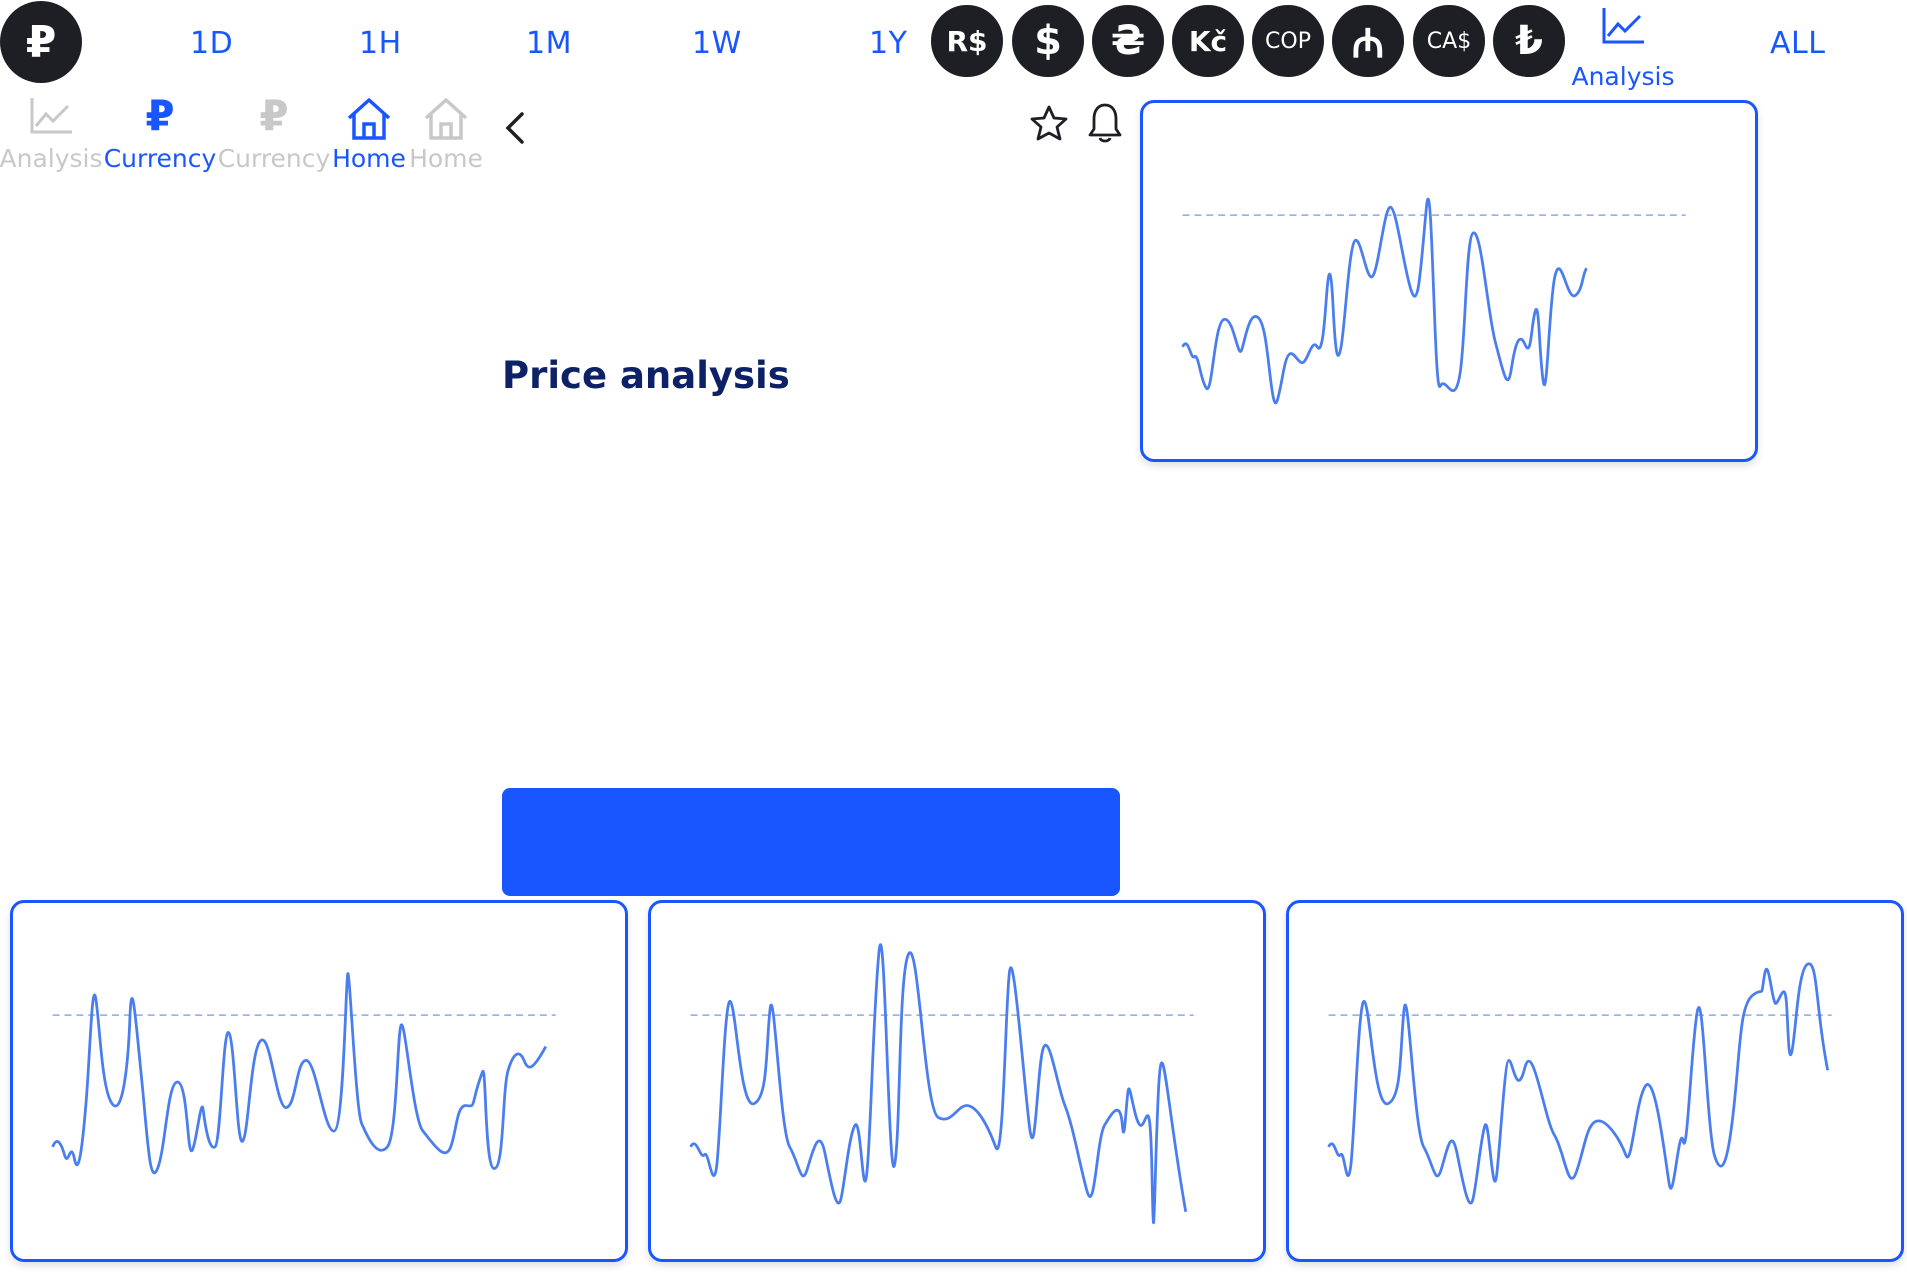  What do you see at coordinates (1623, 76) in the screenshot?
I see `header-analysis-label: Analysis` at bounding box center [1623, 76].